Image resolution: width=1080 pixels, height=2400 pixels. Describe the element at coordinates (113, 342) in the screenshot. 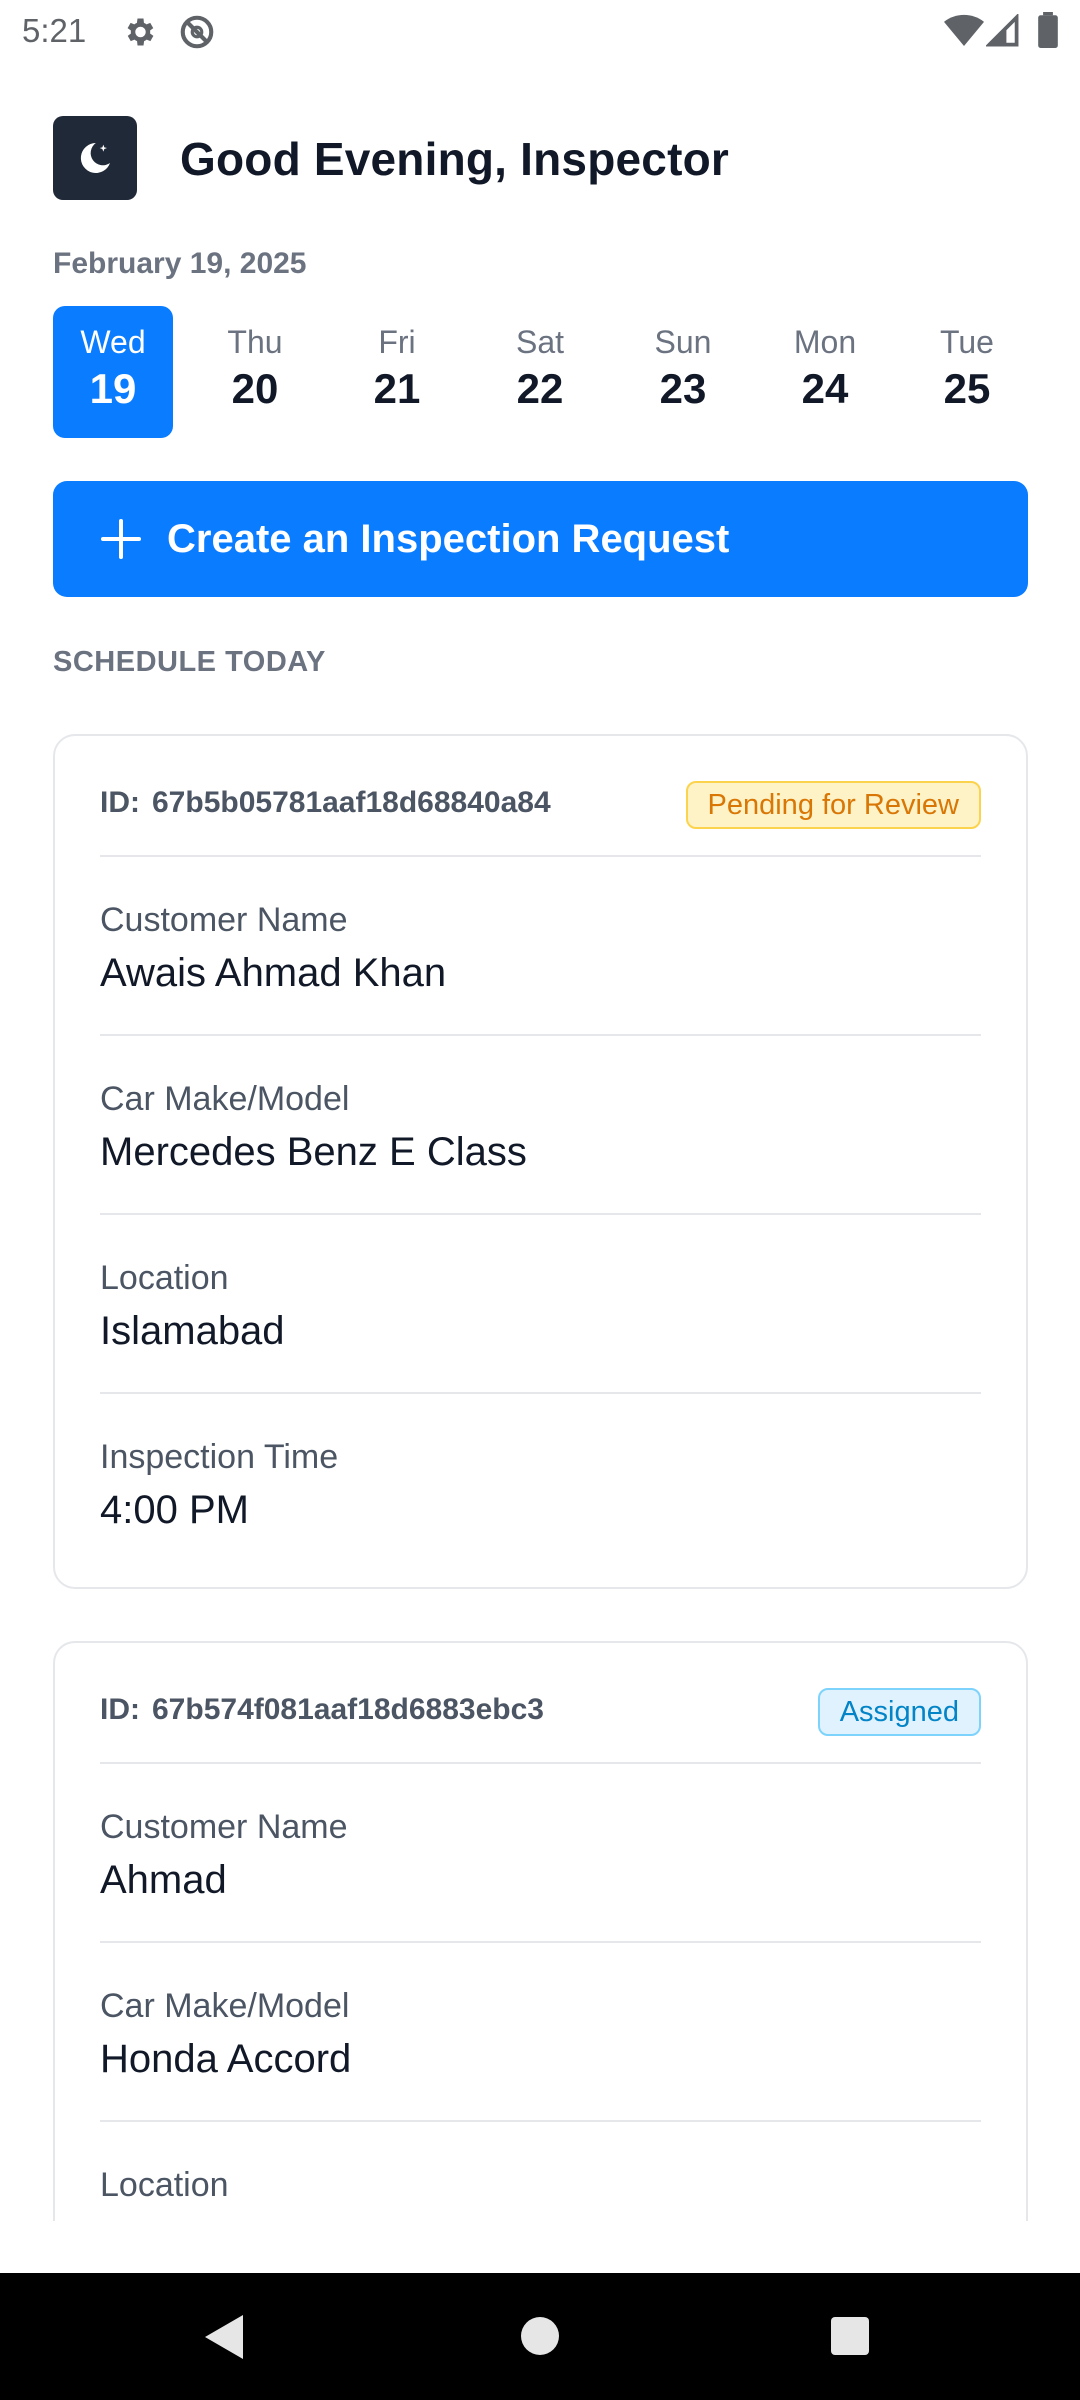

I see `day-name: Wed` at that location.